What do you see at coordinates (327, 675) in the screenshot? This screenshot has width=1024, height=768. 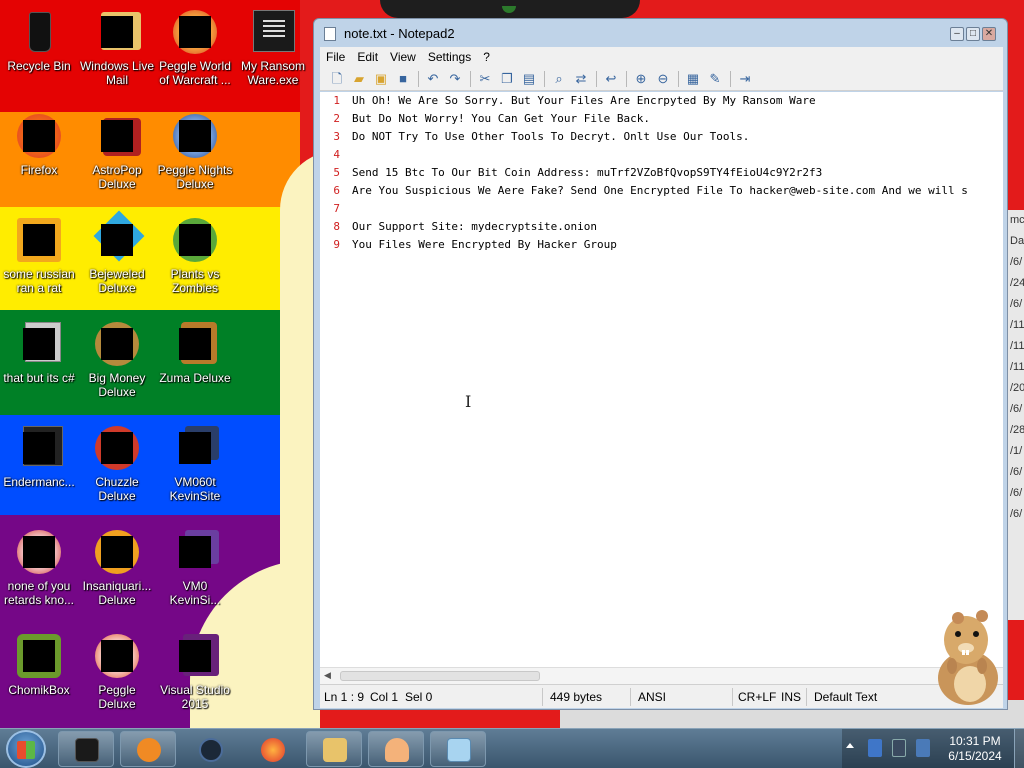 I see `scroll-left-icon: ◀` at bounding box center [327, 675].